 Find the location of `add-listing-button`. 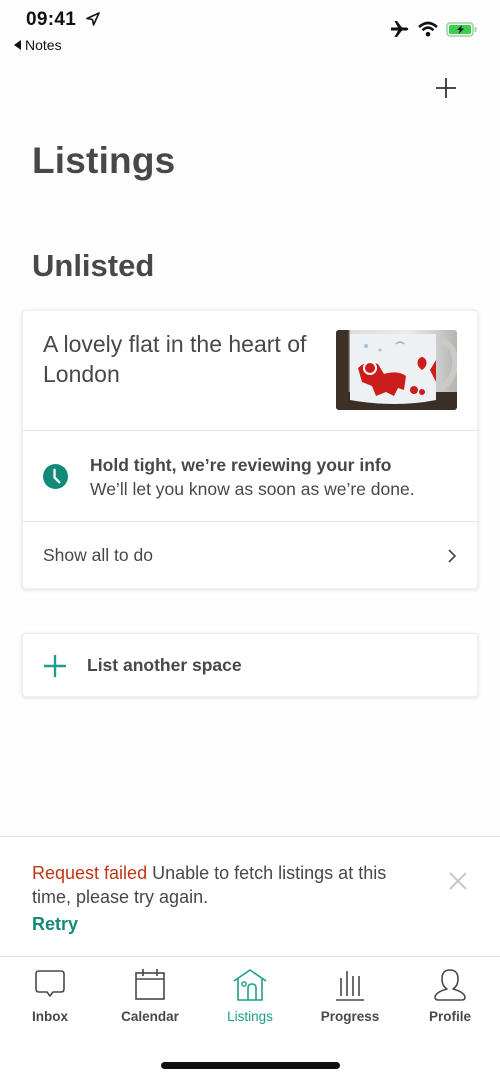

add-listing-button is located at coordinates (446, 88).